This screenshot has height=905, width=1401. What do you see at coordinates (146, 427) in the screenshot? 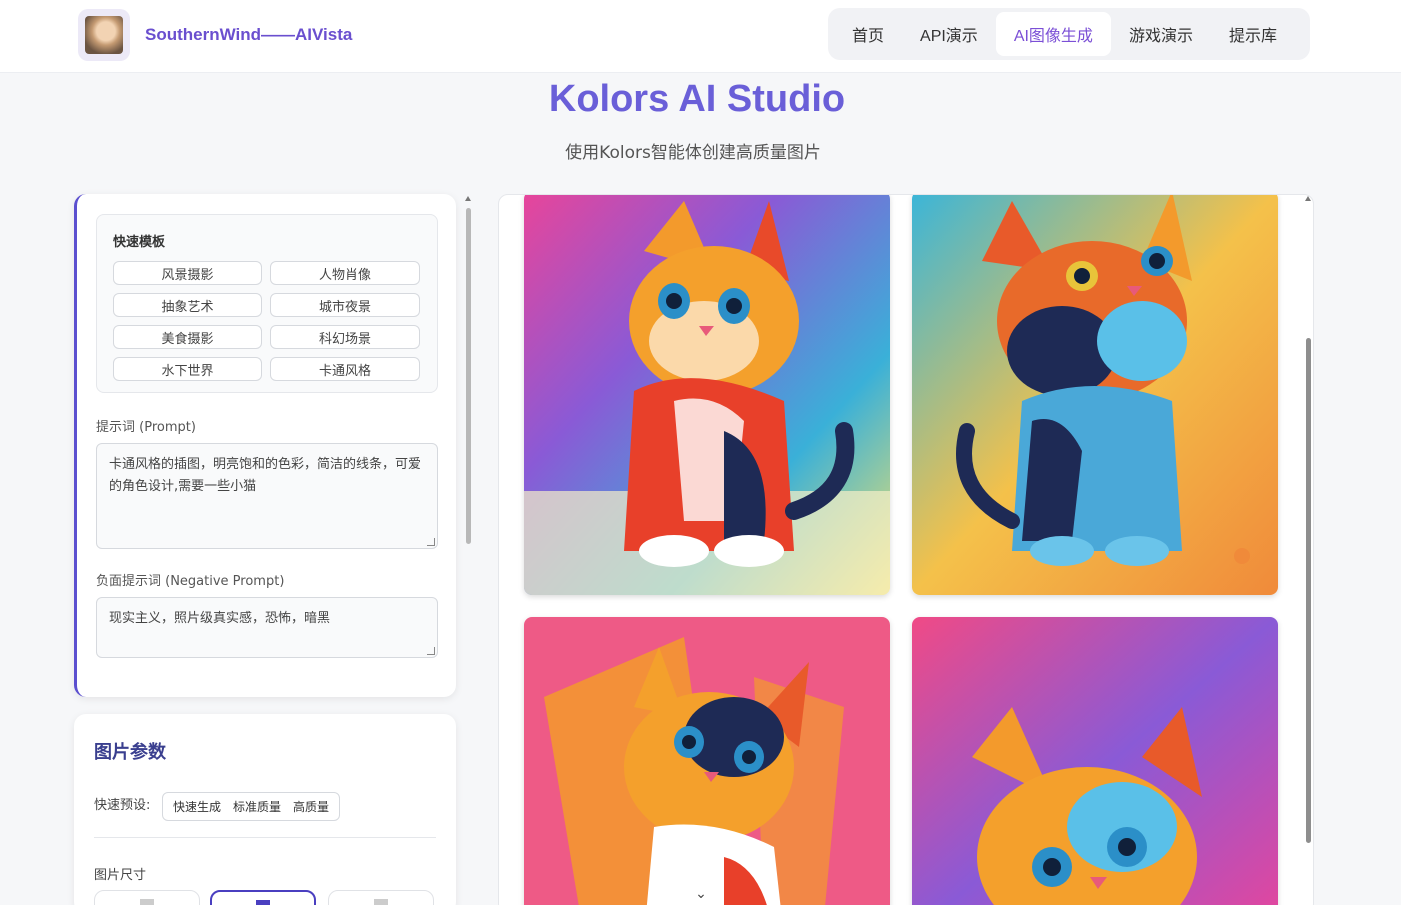
I see `prompt-label: 提示词 (Prompt)` at bounding box center [146, 427].